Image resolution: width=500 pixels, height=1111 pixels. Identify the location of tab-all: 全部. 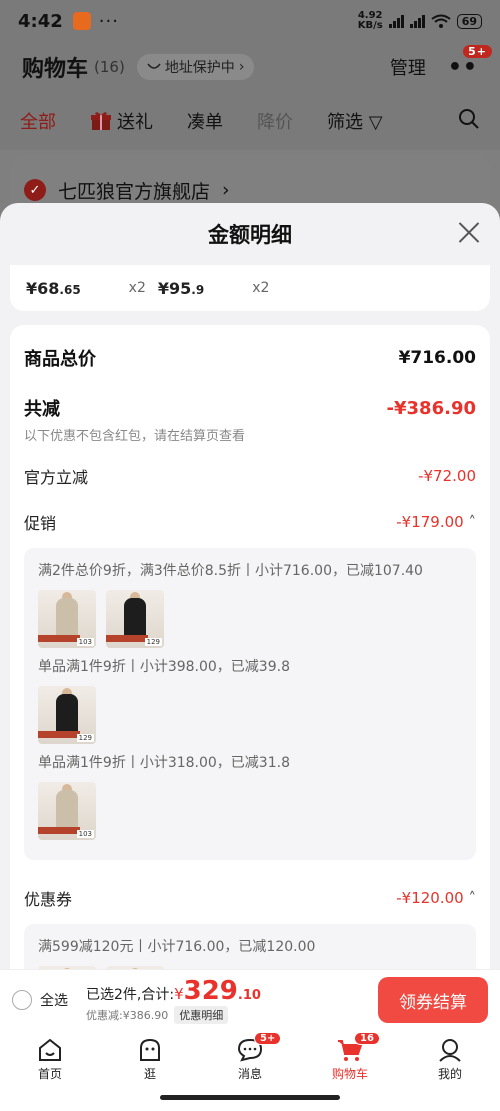
(38, 121).